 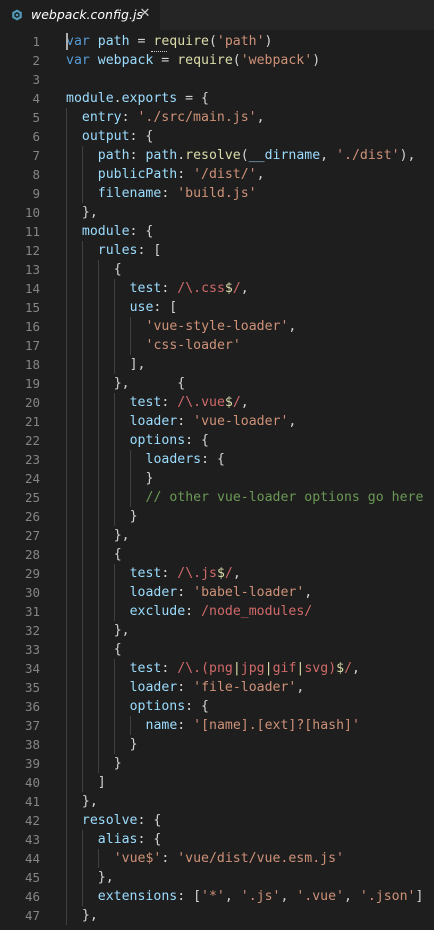 I want to click on code-token: /\.(, so click(x=193, y=668).